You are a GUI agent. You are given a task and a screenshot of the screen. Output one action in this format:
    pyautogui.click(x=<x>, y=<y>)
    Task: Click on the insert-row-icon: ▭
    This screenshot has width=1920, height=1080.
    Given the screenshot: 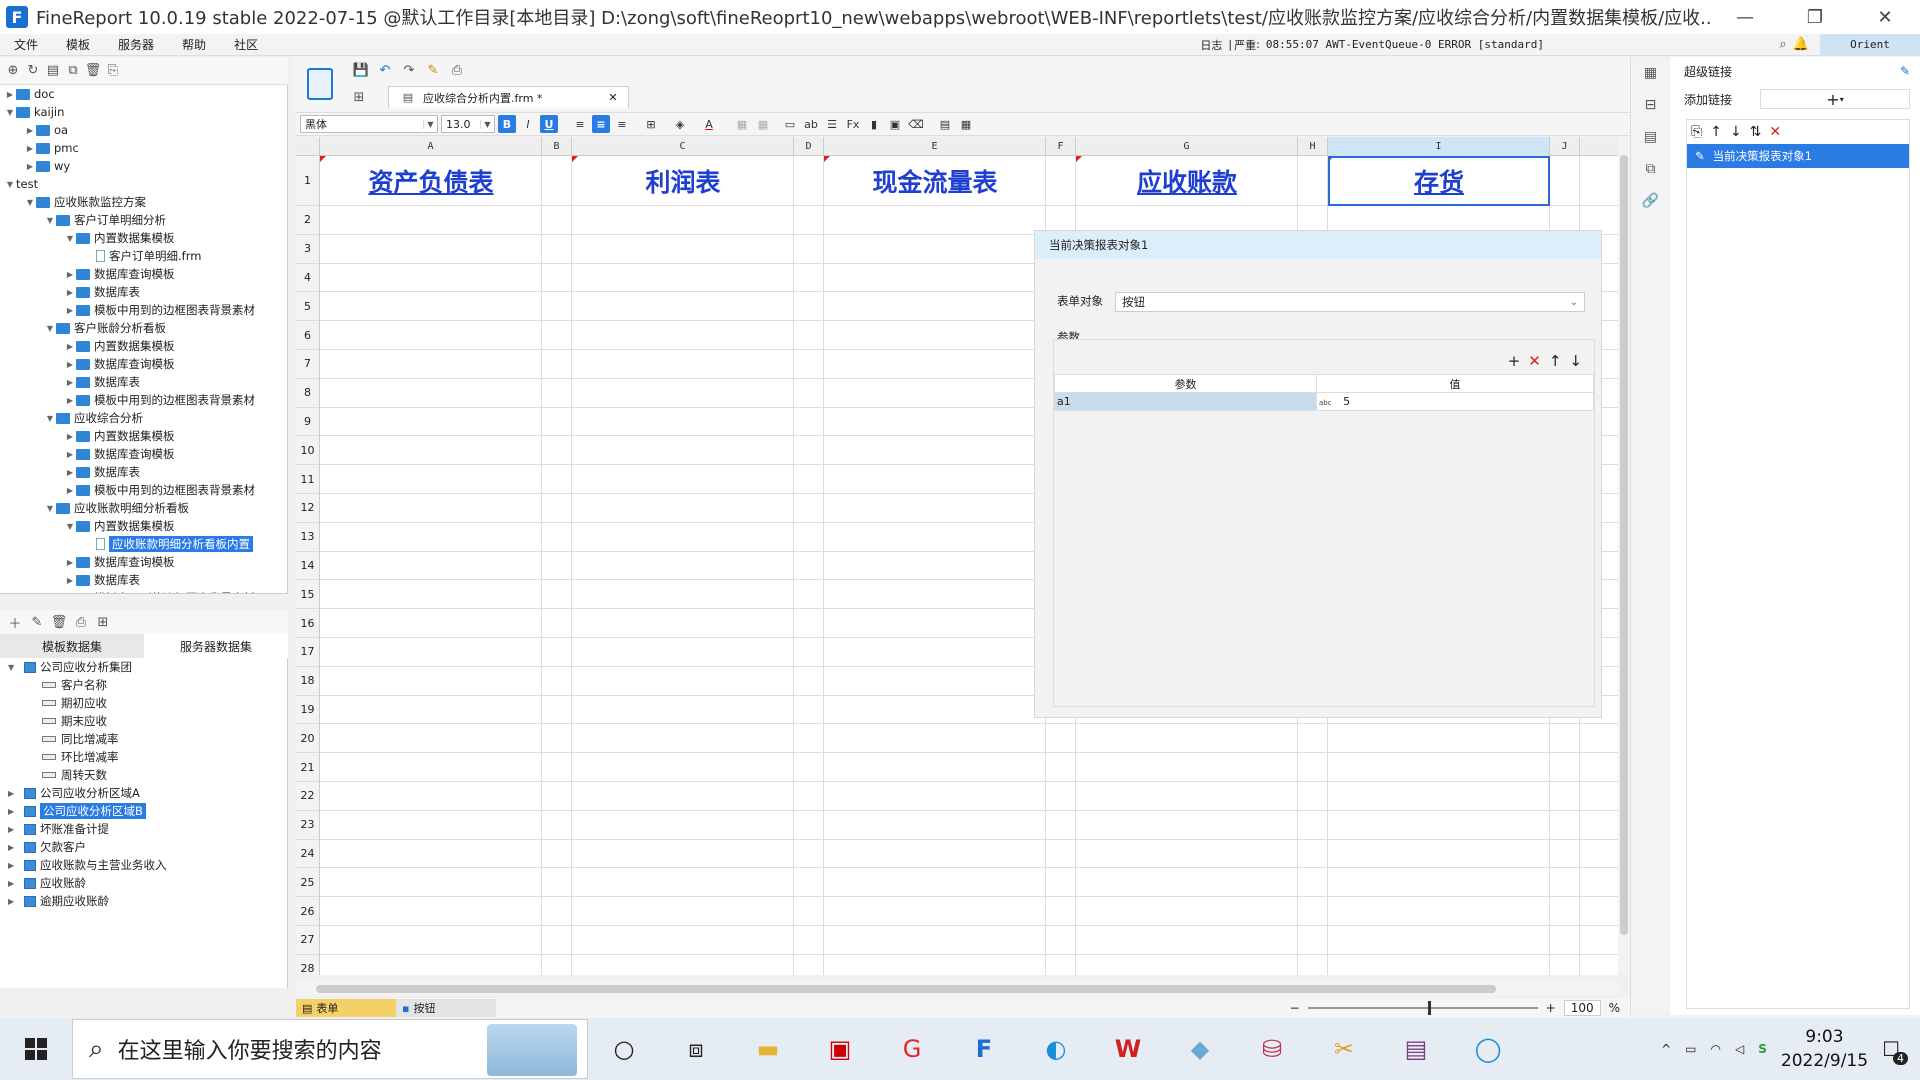 What is the action you would take?
    pyautogui.click(x=790, y=124)
    